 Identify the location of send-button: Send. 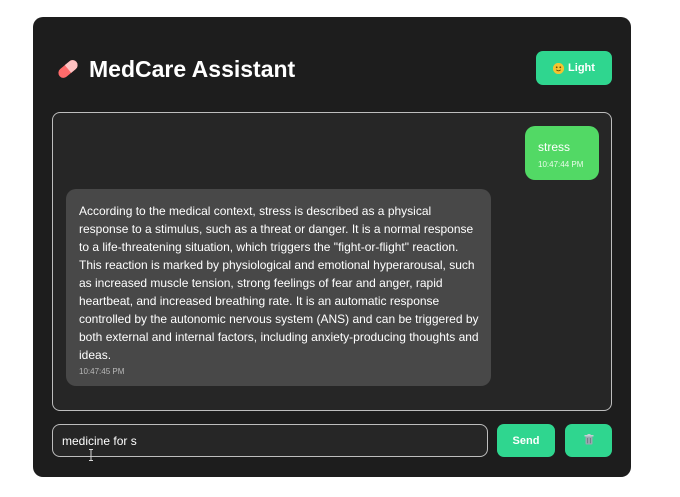
(526, 440).